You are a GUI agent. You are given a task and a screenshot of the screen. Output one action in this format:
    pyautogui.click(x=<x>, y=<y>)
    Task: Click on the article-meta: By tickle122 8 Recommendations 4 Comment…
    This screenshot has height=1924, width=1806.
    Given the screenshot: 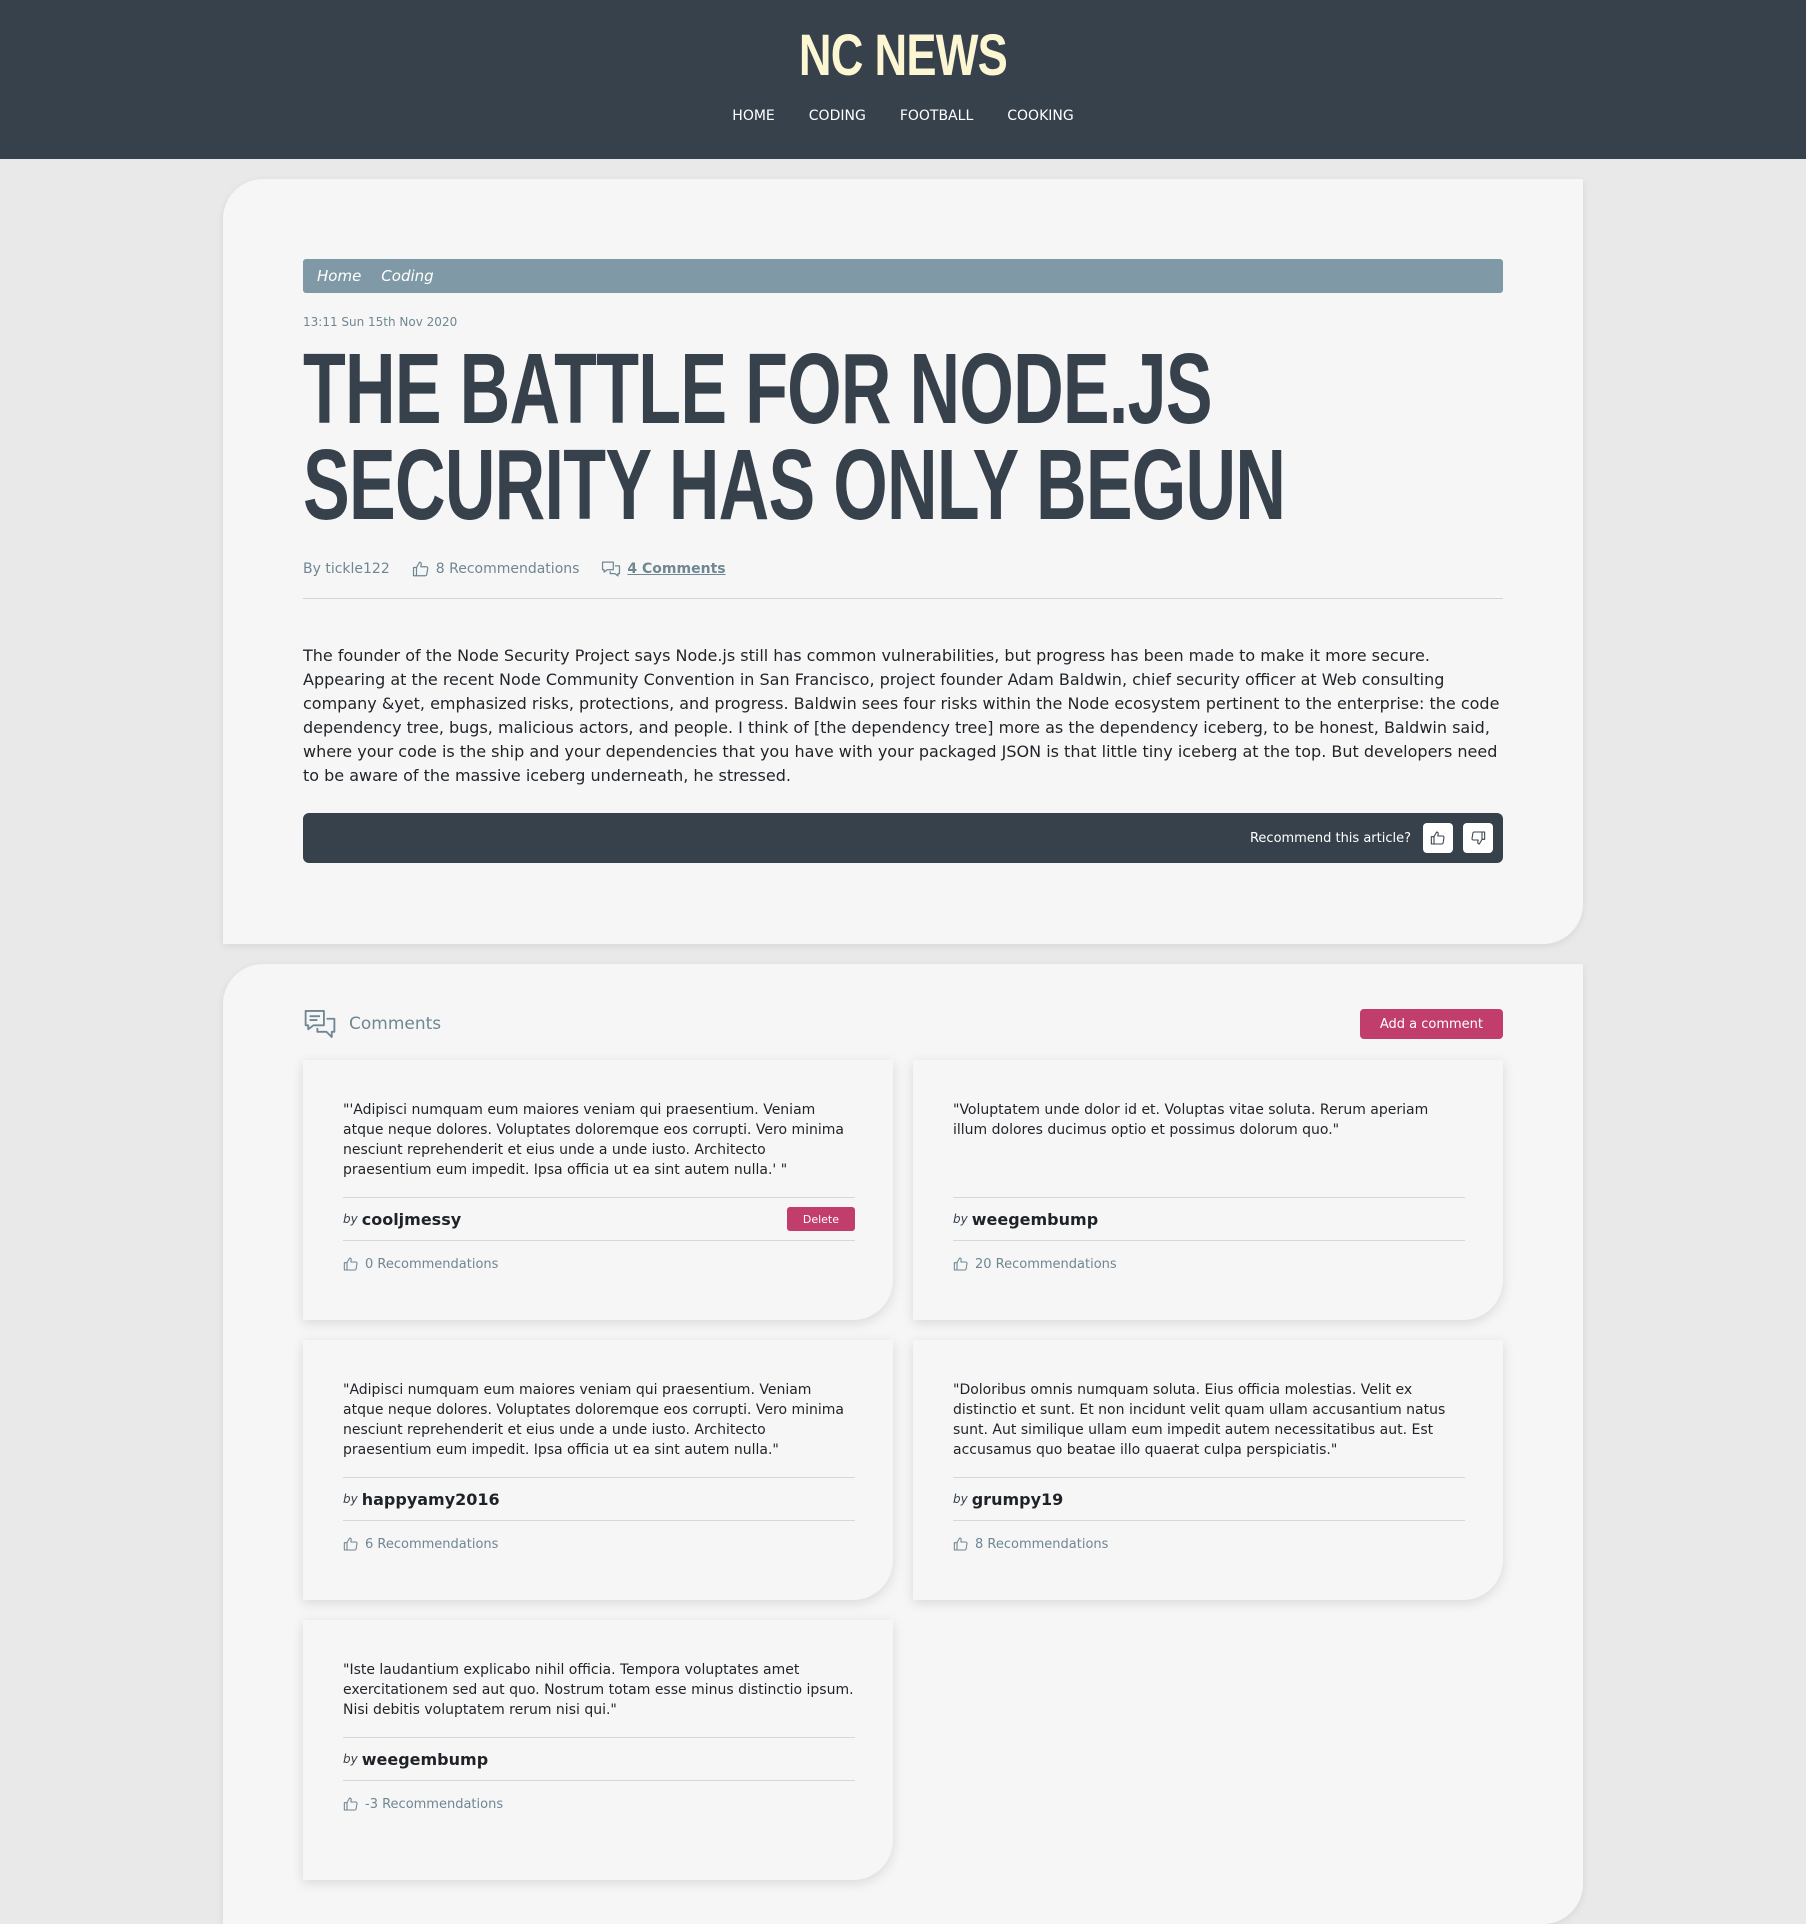 What is the action you would take?
    pyautogui.click(x=903, y=576)
    